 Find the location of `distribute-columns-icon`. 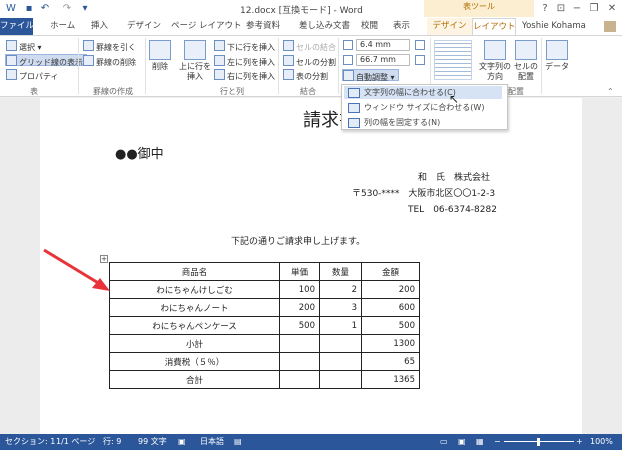

distribute-columns-icon is located at coordinates (420, 60).